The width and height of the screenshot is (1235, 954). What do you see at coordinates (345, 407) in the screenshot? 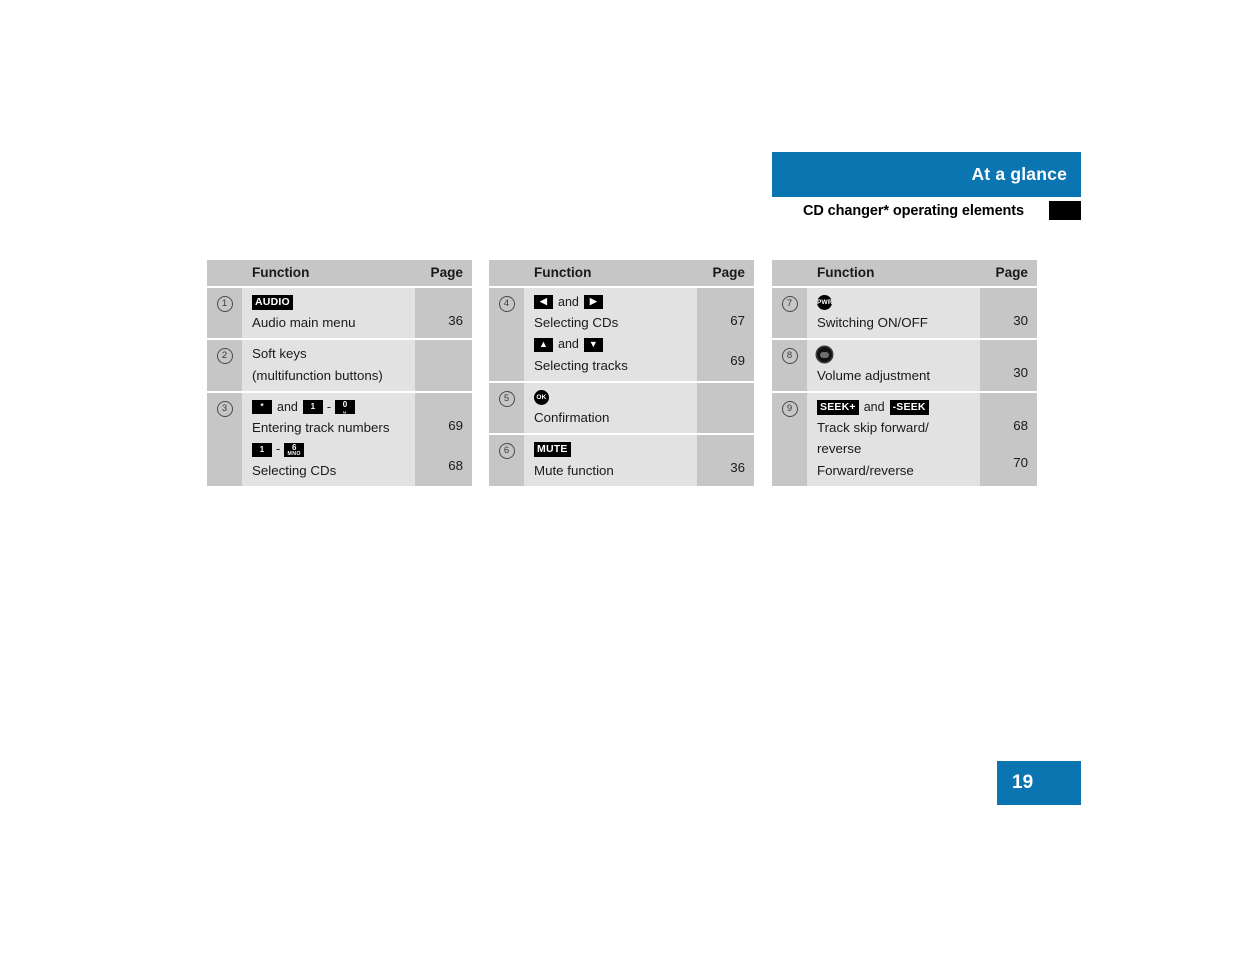
I see `numeric-key-0: 0 ␣` at bounding box center [345, 407].